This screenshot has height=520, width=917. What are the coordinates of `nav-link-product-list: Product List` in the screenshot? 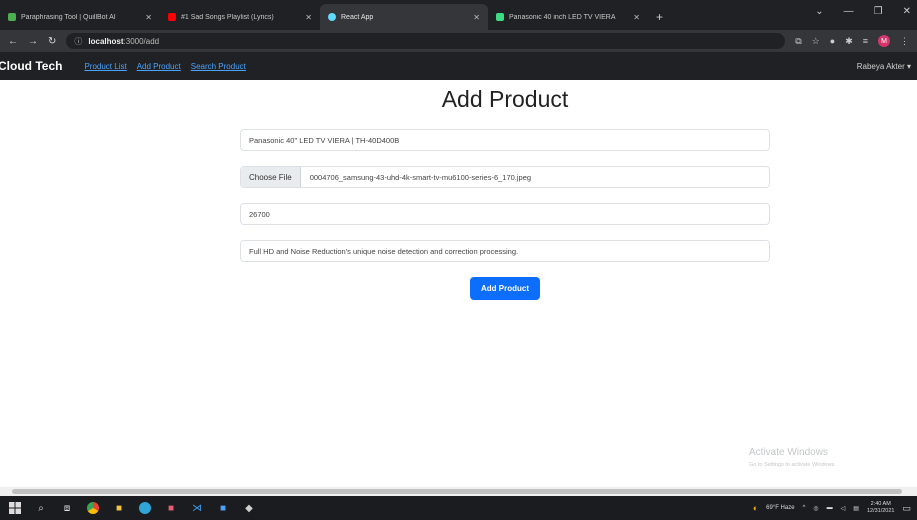 It's located at (105, 66).